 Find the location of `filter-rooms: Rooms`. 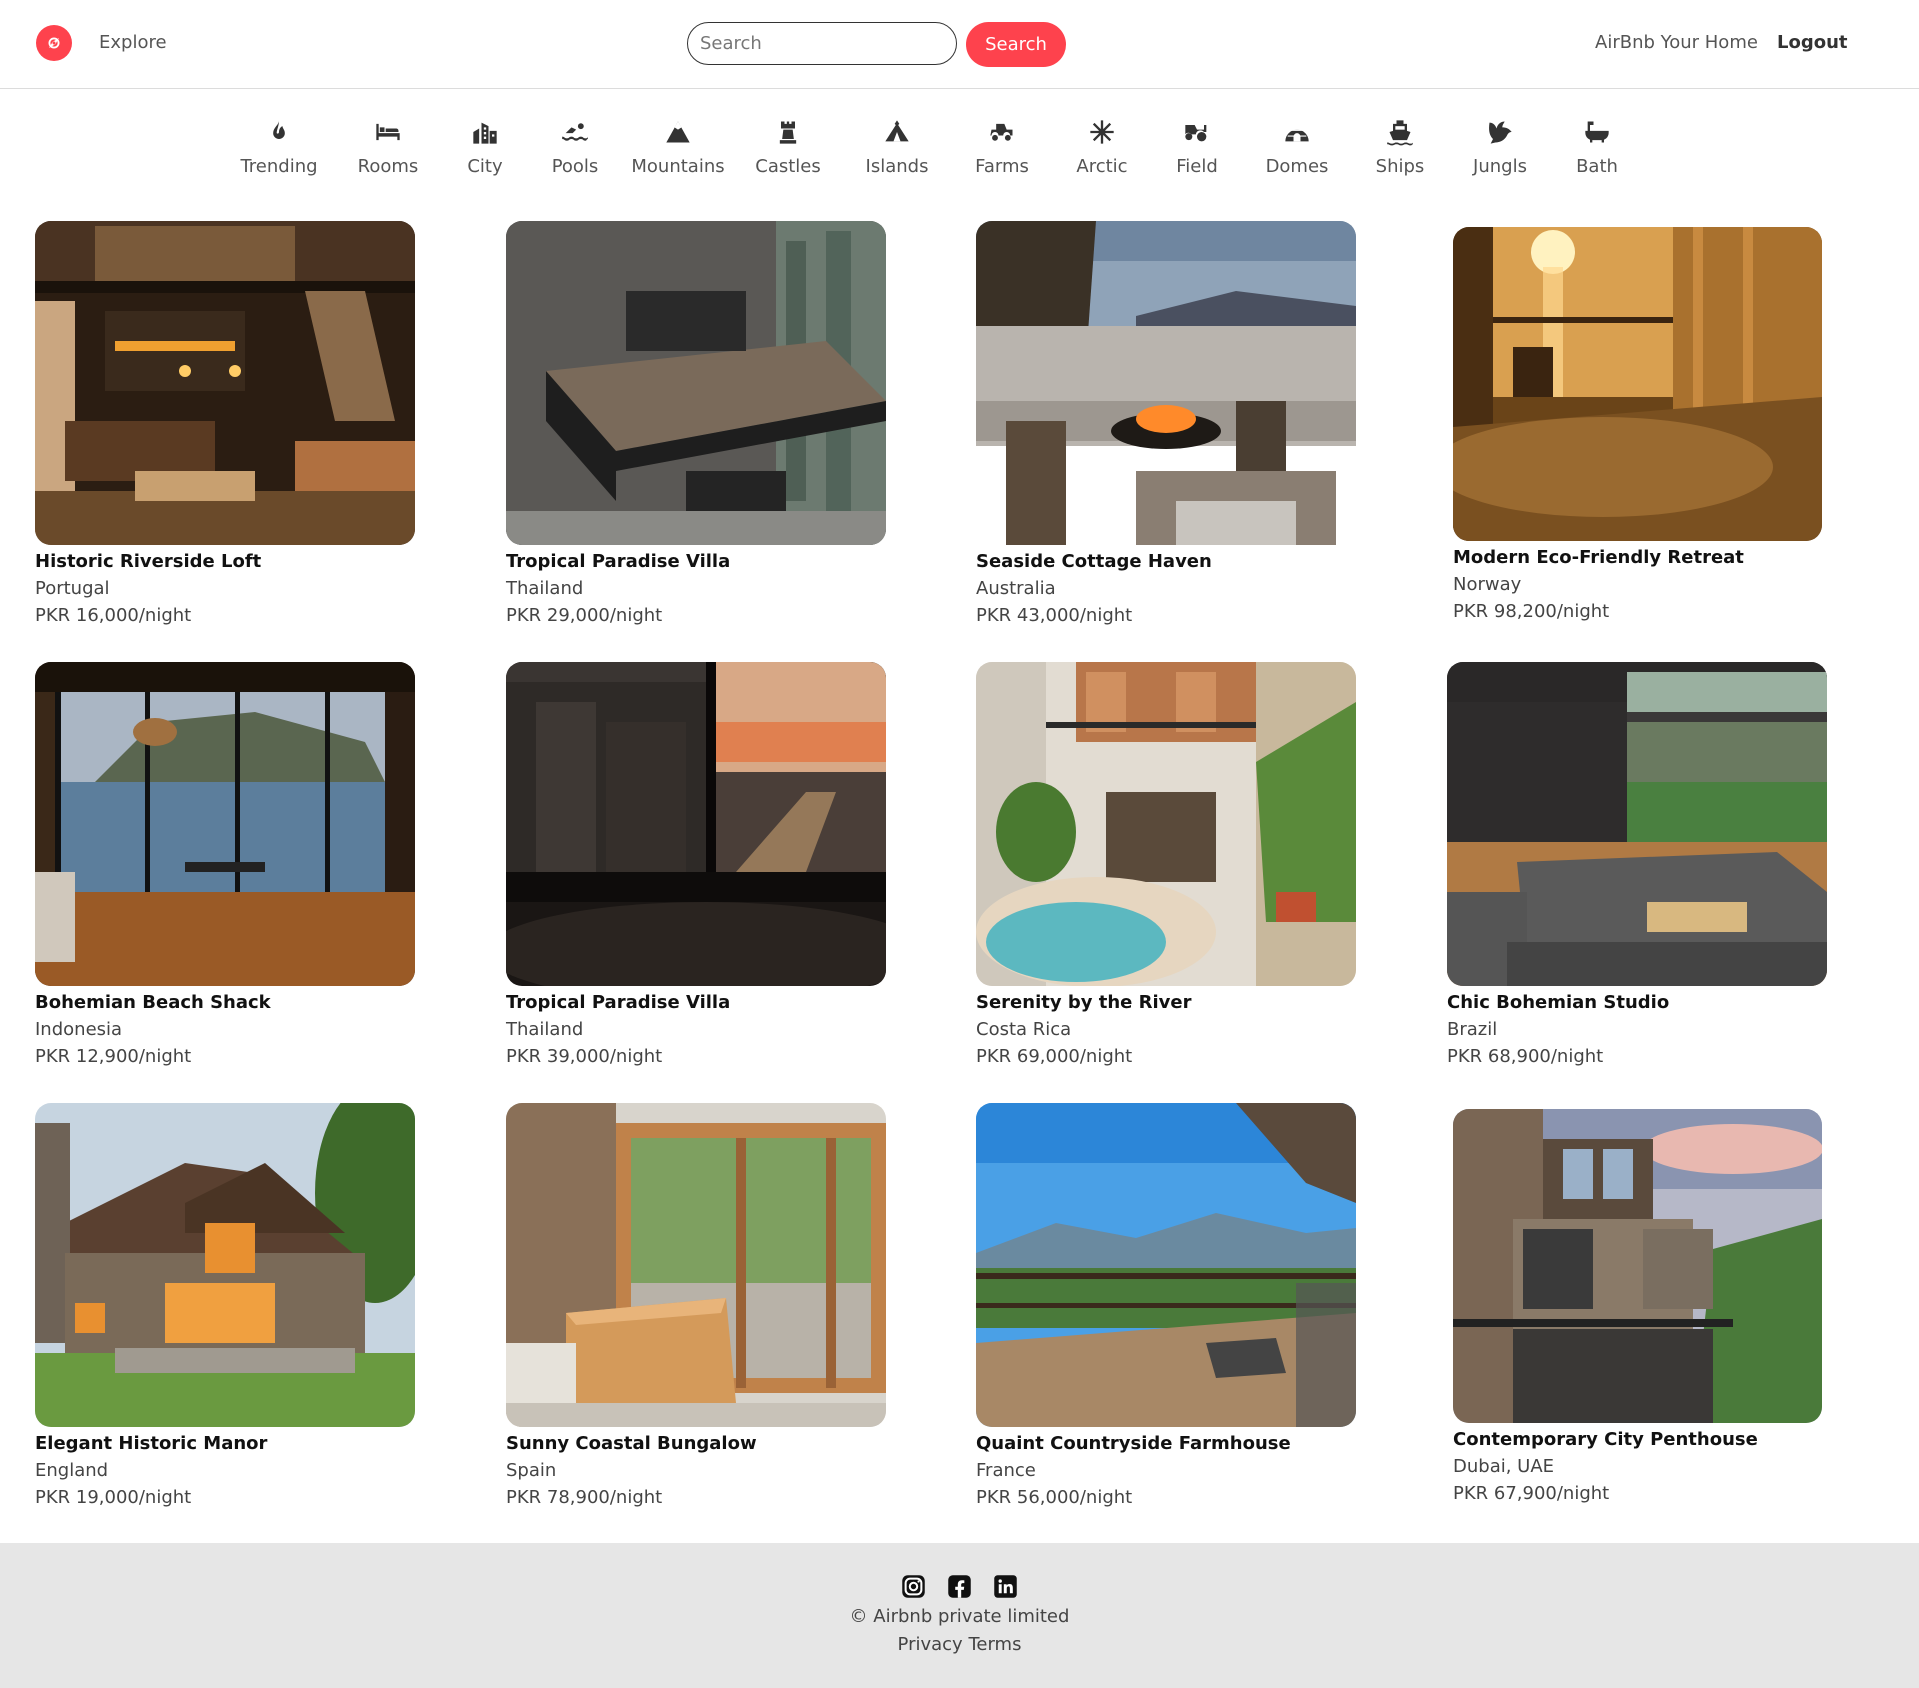

filter-rooms: Rooms is located at coordinates (388, 147).